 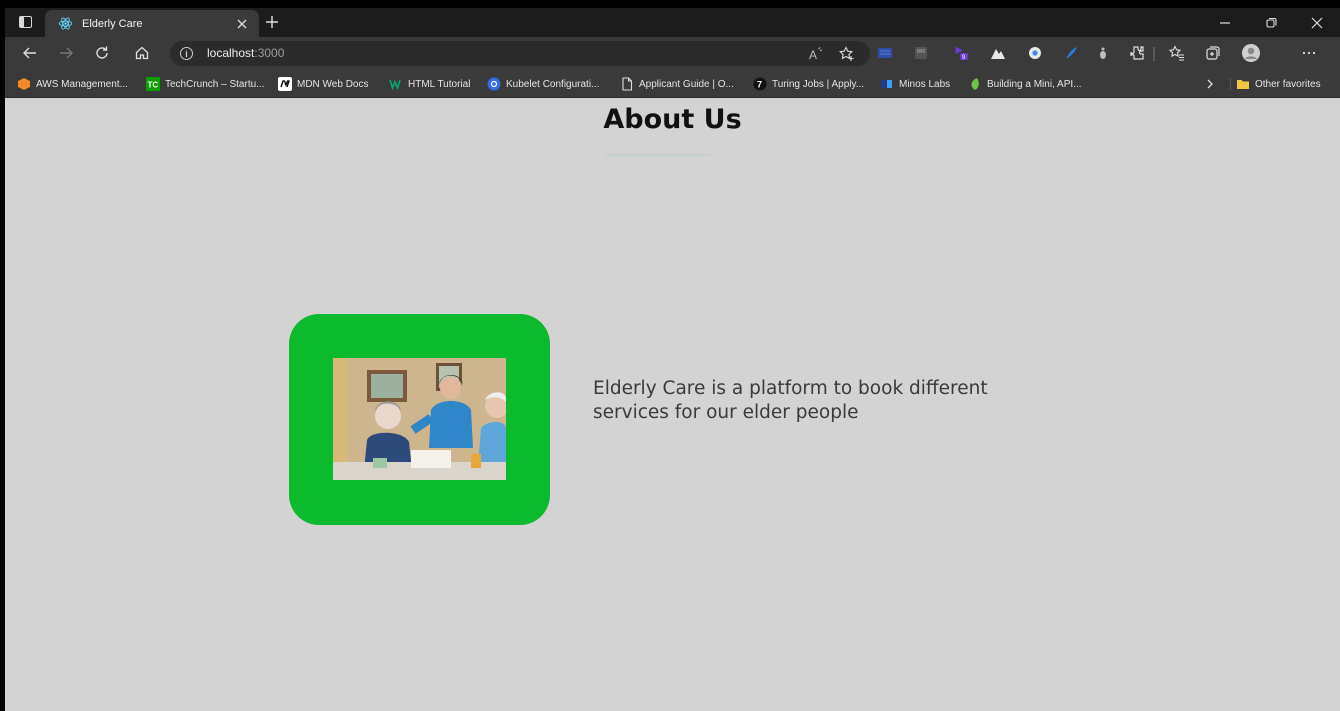 I want to click on page-title: About Us, so click(x=672, y=119).